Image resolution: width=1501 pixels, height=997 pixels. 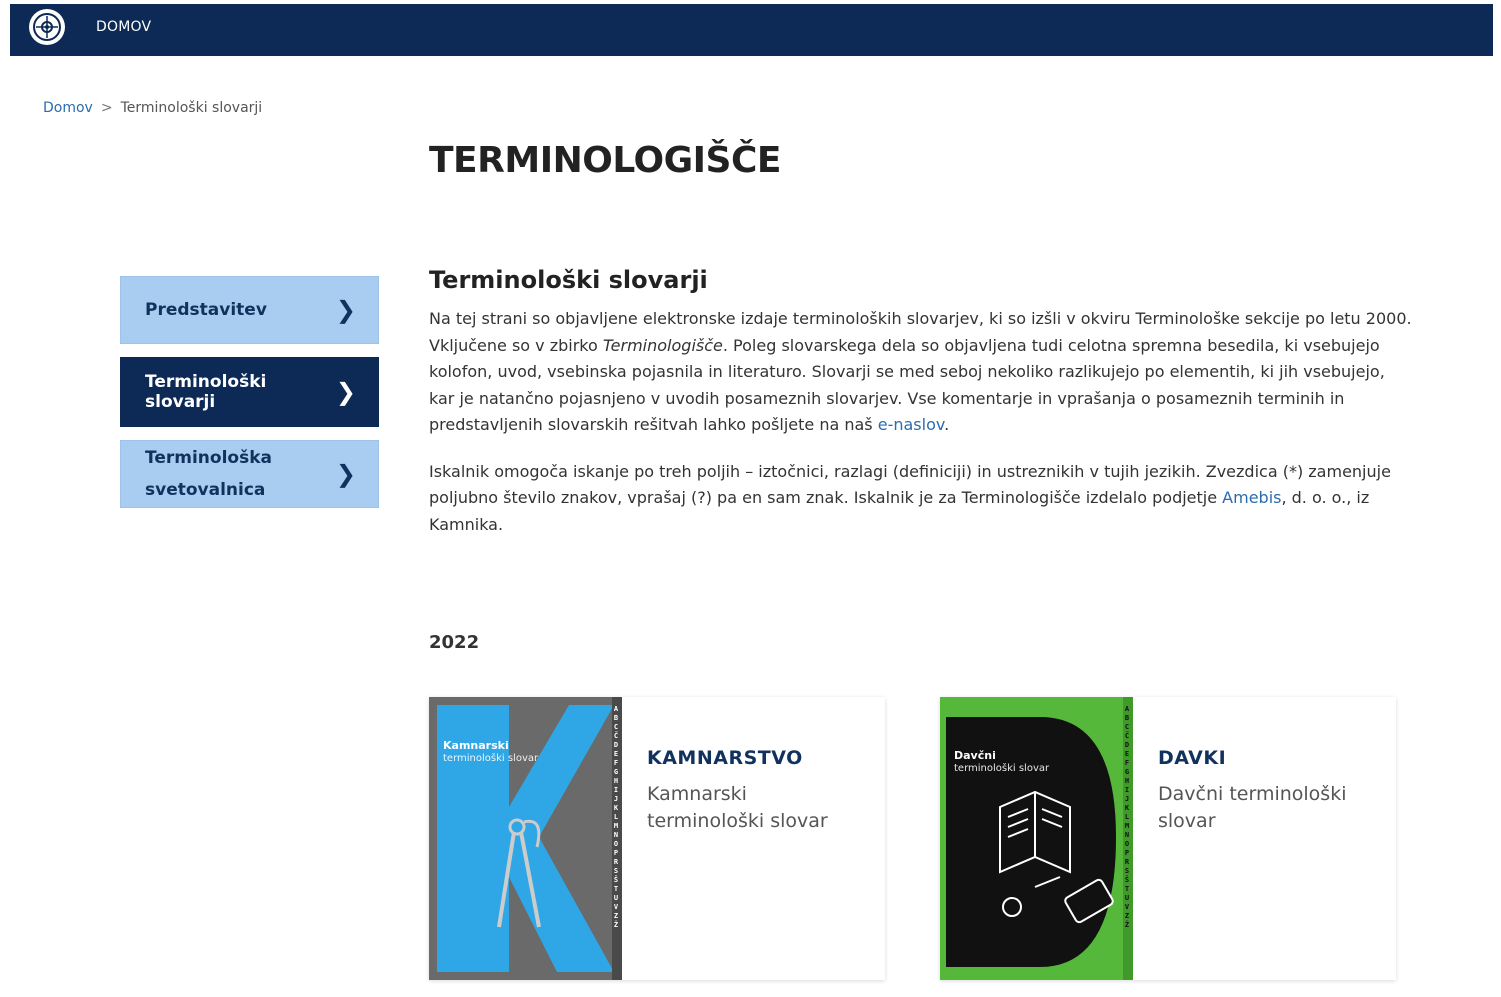 I want to click on cover-title-text: Kamnarski, so click(x=476, y=745).